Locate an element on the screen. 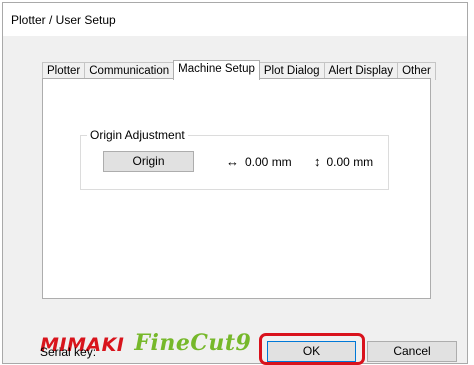 The height and width of the screenshot is (365, 474). serial-key-label: Serial key: is located at coordinates (68, 352).